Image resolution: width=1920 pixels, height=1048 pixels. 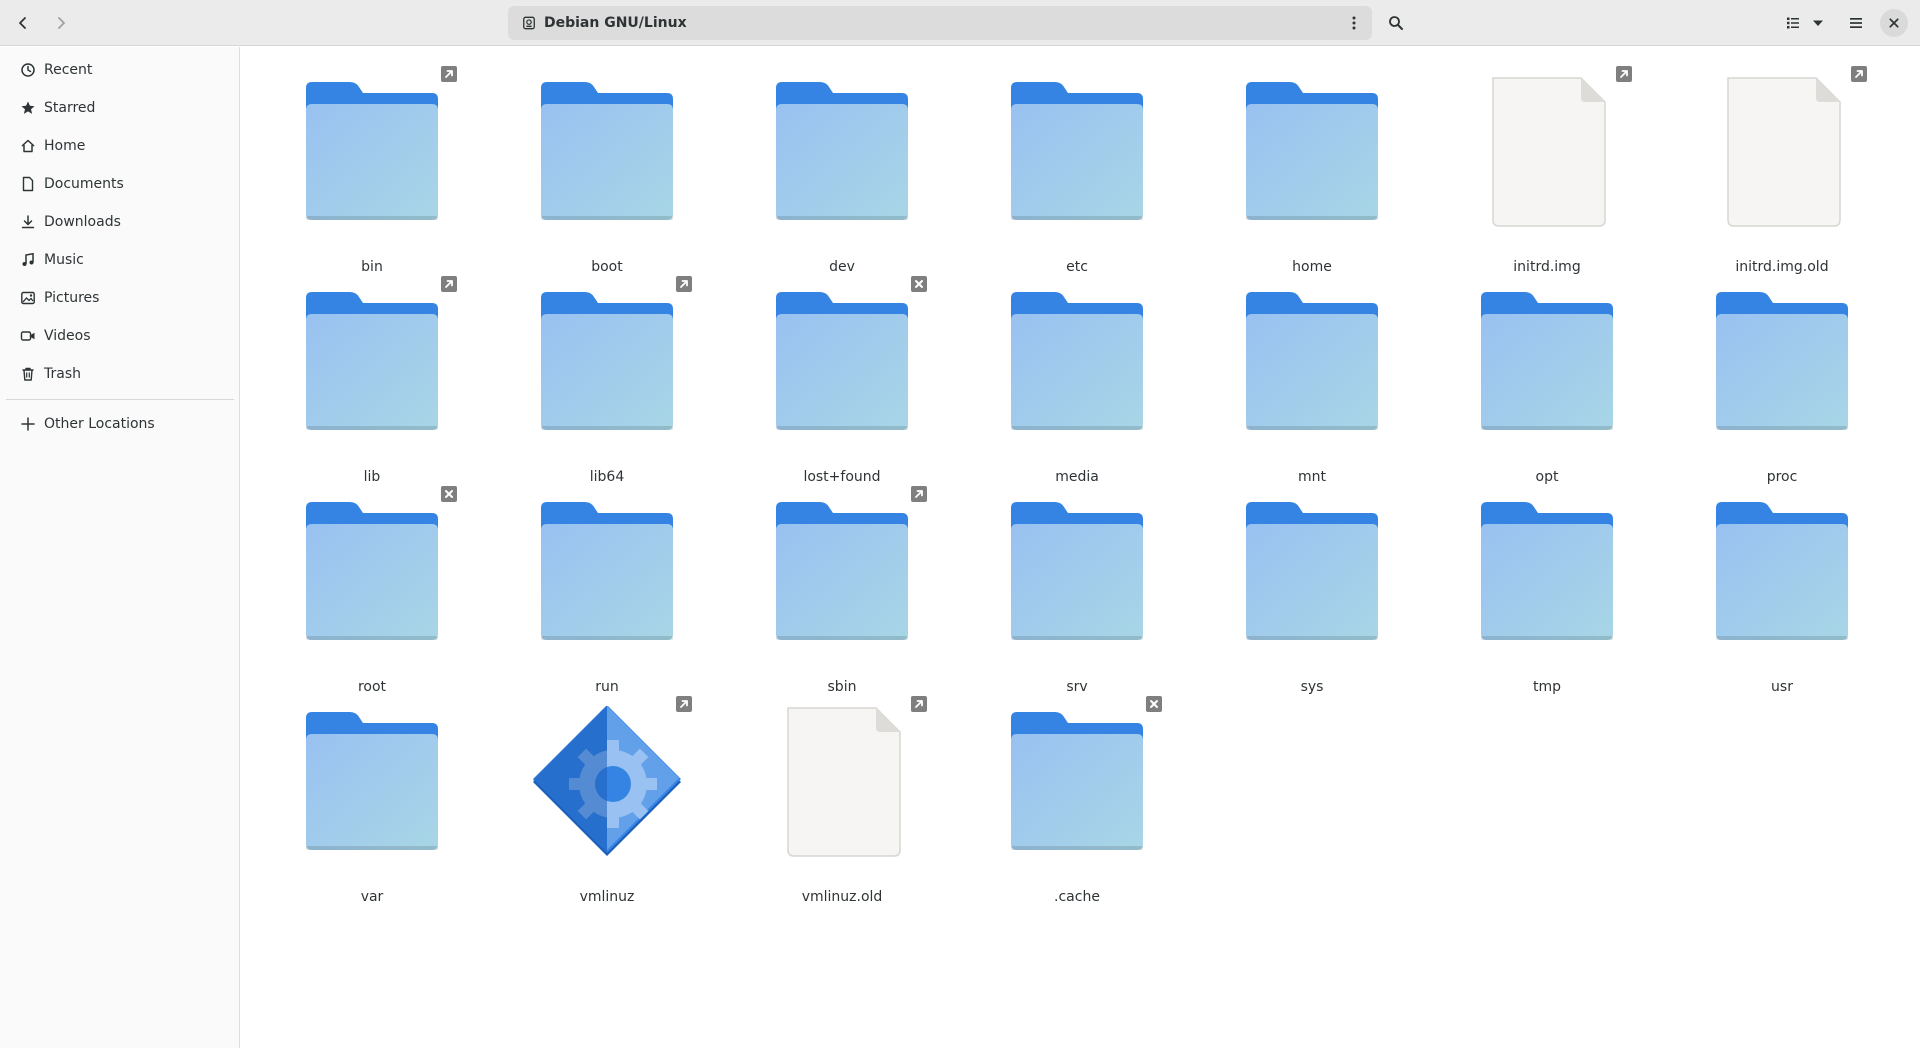 I want to click on hamburger-menu-icon, so click(x=1856, y=23).